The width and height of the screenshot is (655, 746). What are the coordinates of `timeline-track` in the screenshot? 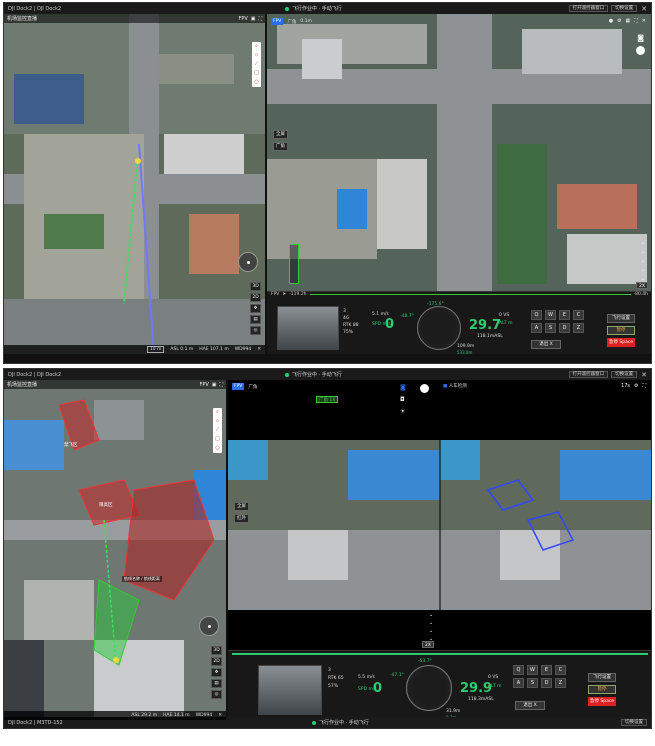 It's located at (470, 294).